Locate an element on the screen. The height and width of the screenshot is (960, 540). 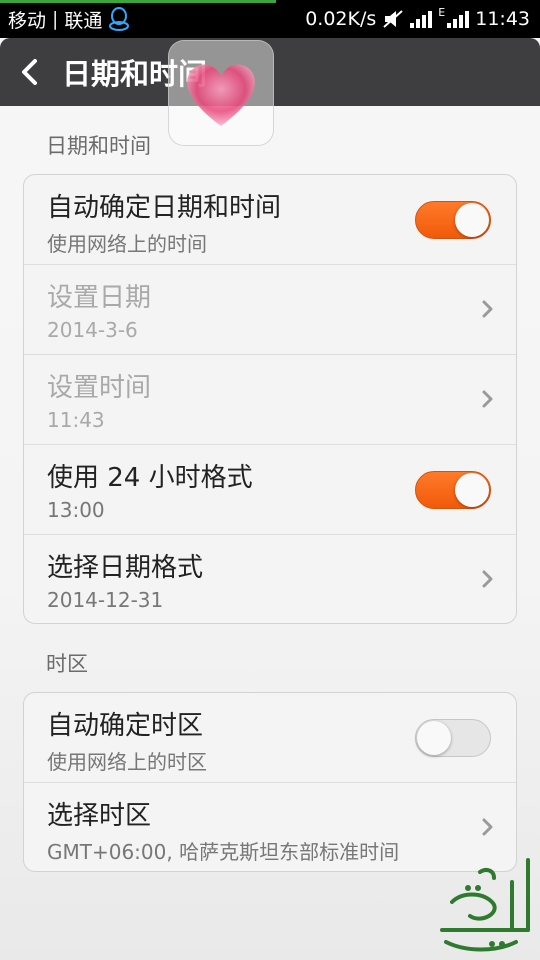
heart-icon is located at coordinates (221, 95).